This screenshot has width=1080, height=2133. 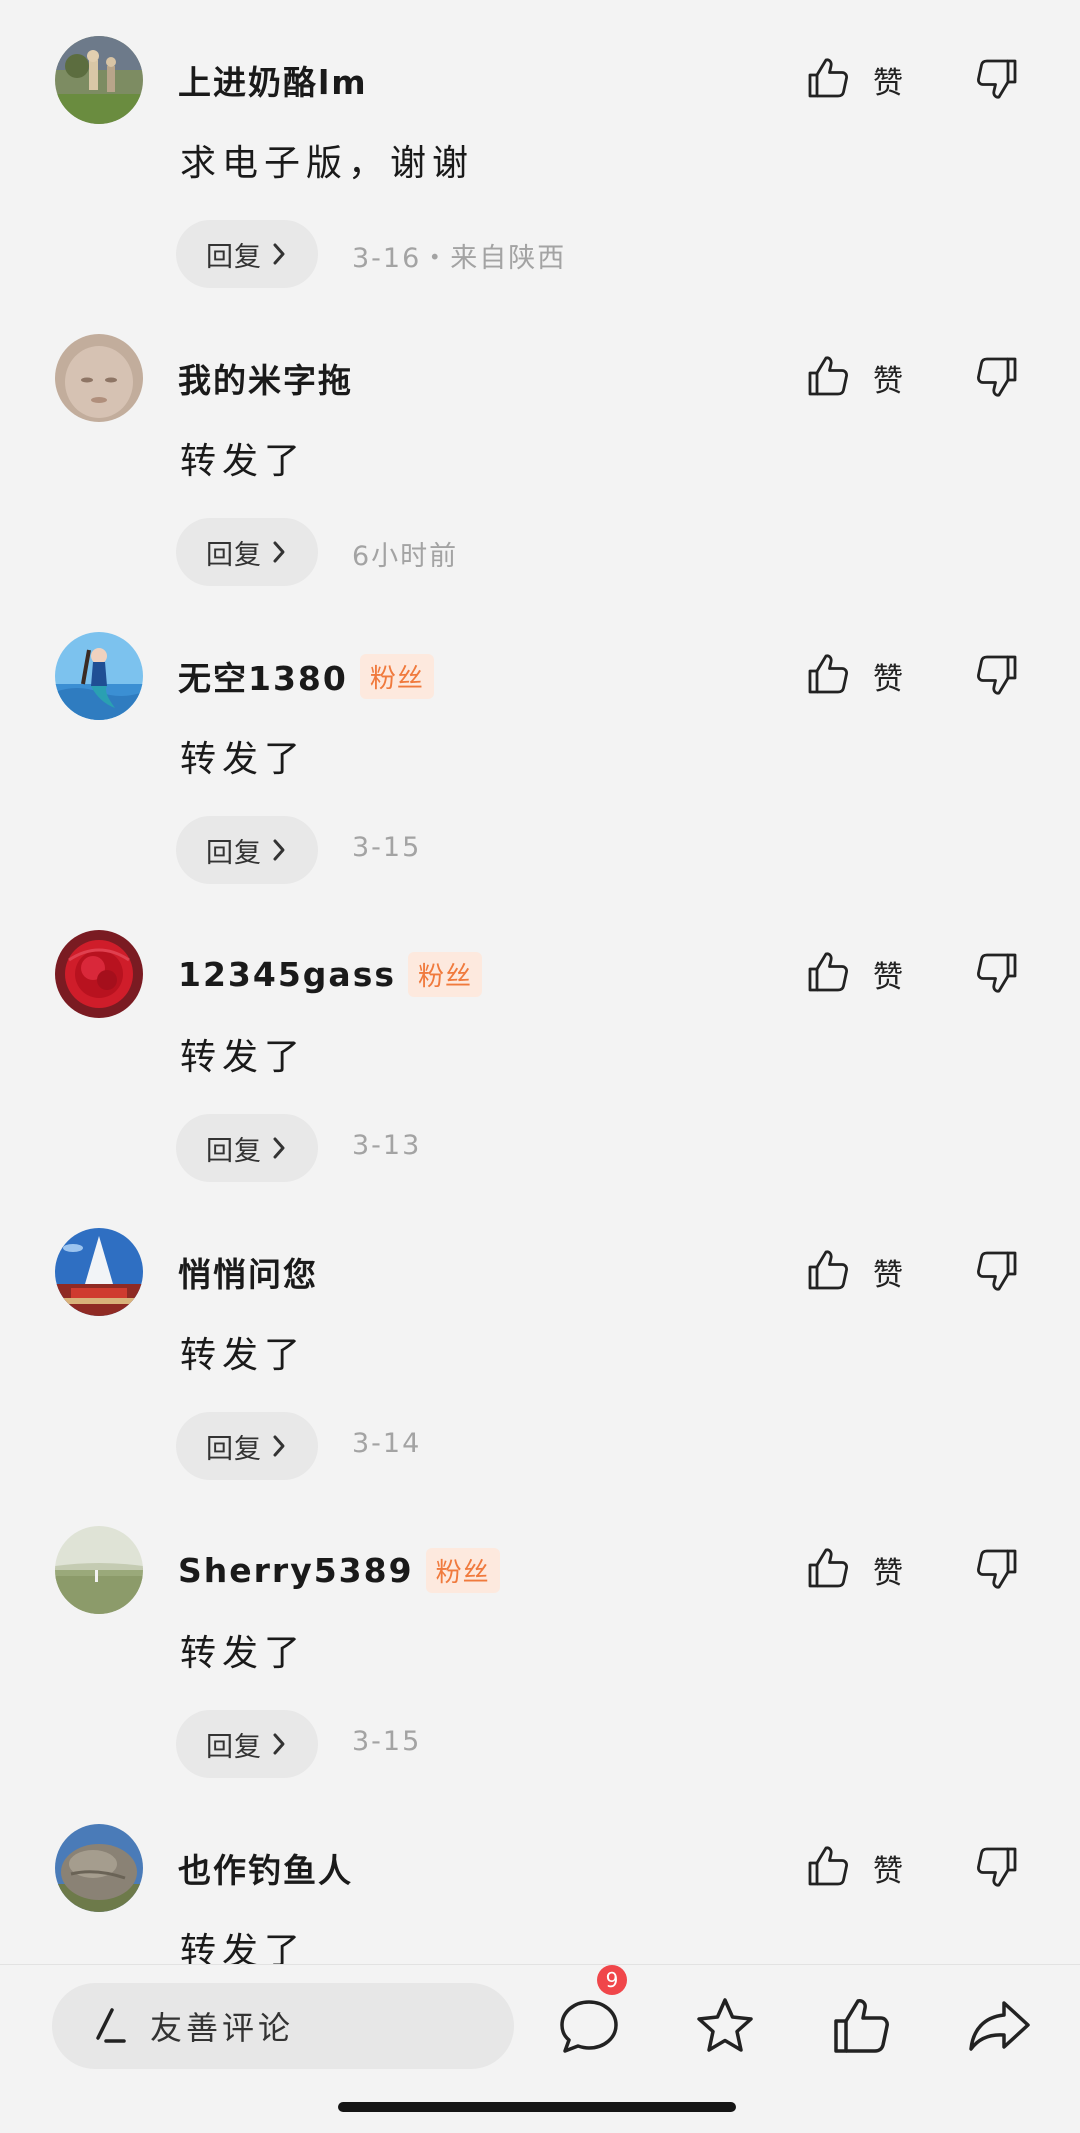 What do you see at coordinates (263, 676) in the screenshot?
I see `username: 无空1380` at bounding box center [263, 676].